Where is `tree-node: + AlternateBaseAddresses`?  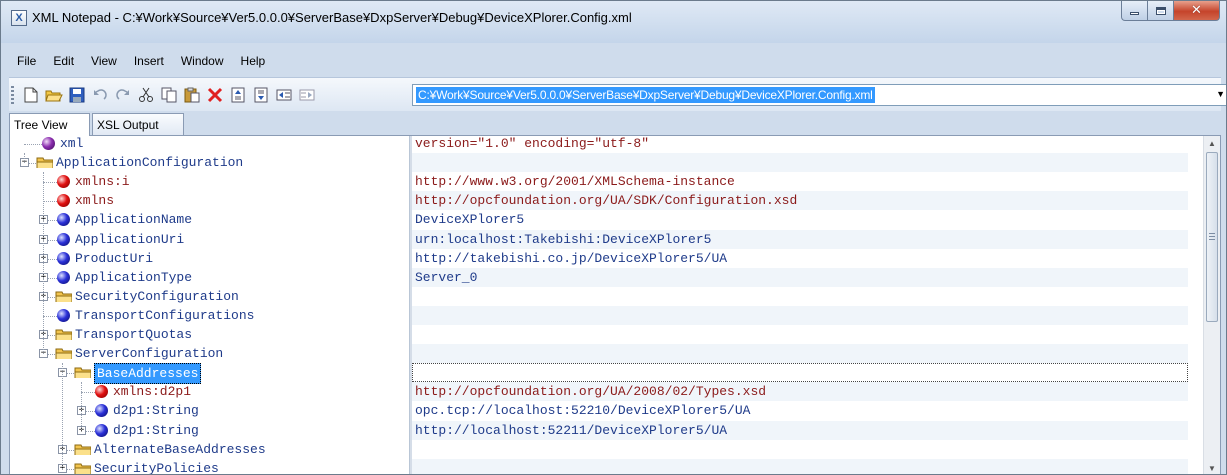 tree-node: + AlternateBaseAddresses is located at coordinates (209, 449).